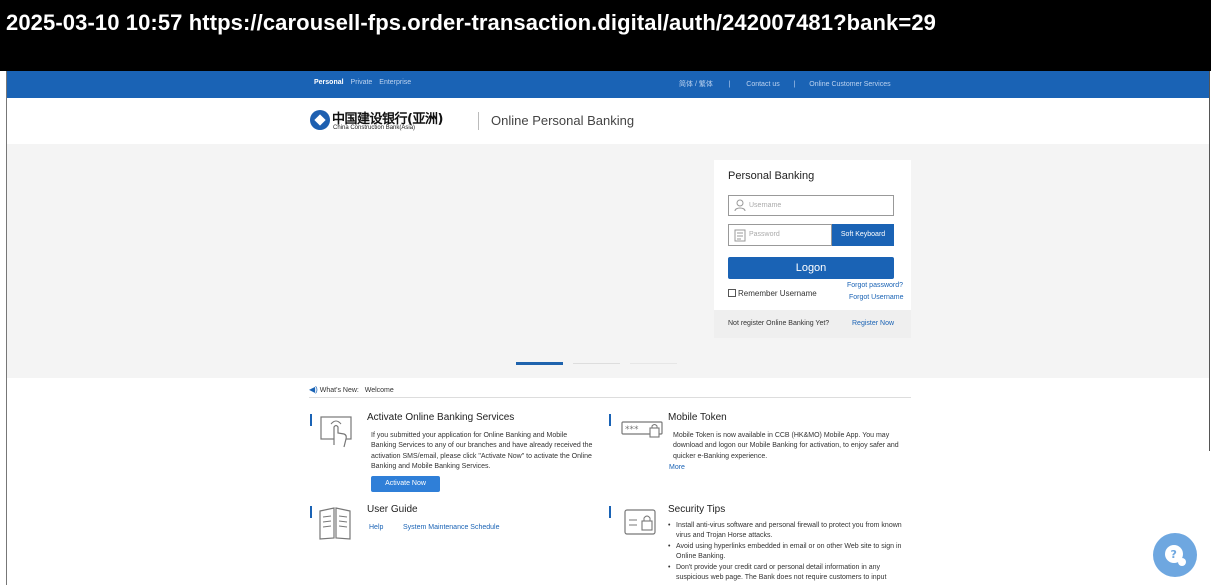  Describe the element at coordinates (697, 417) in the screenshot. I see `mobile-token-title: Mobile Token` at that location.